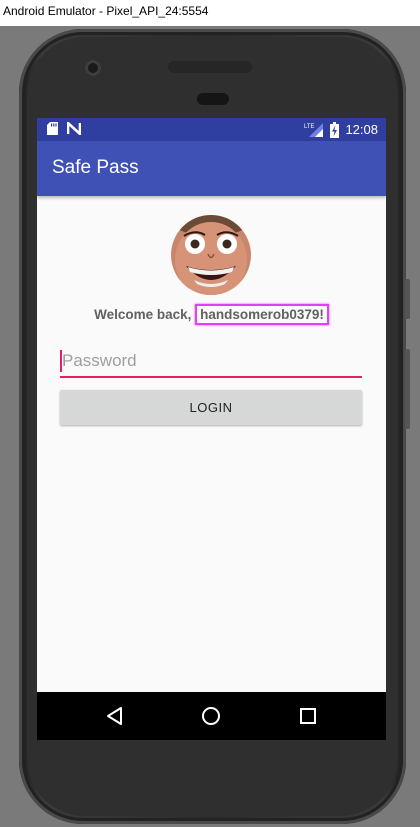  Describe the element at coordinates (335, 129) in the screenshot. I see `battery-charging-icon` at that location.